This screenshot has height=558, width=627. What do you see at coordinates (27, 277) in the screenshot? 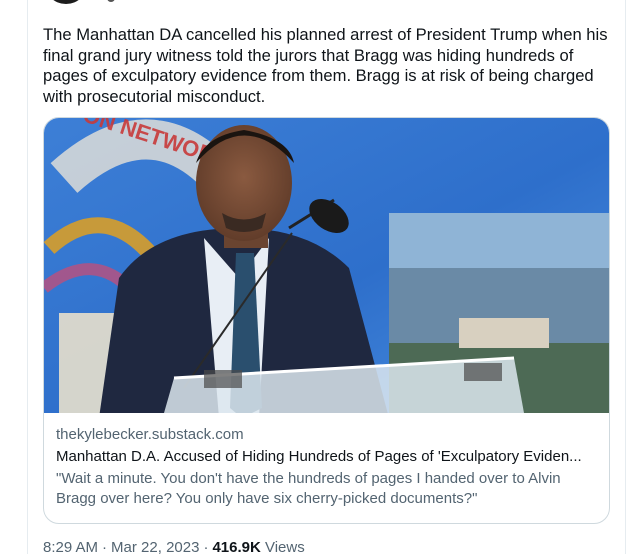
I see `timeline-border-left` at bounding box center [27, 277].